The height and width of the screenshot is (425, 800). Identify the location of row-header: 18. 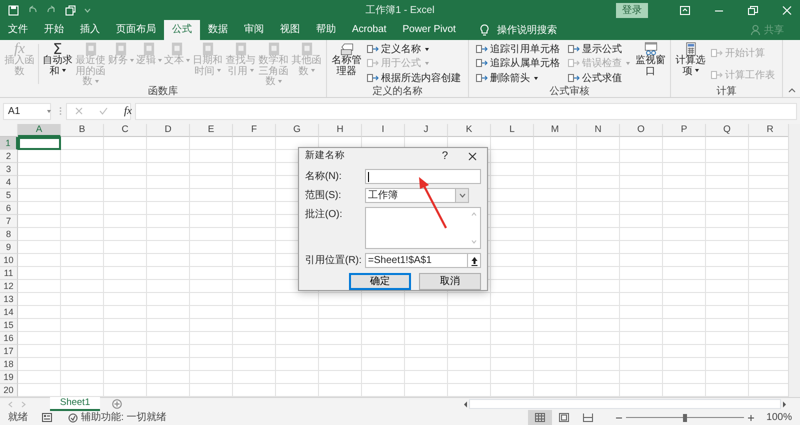
(9, 364).